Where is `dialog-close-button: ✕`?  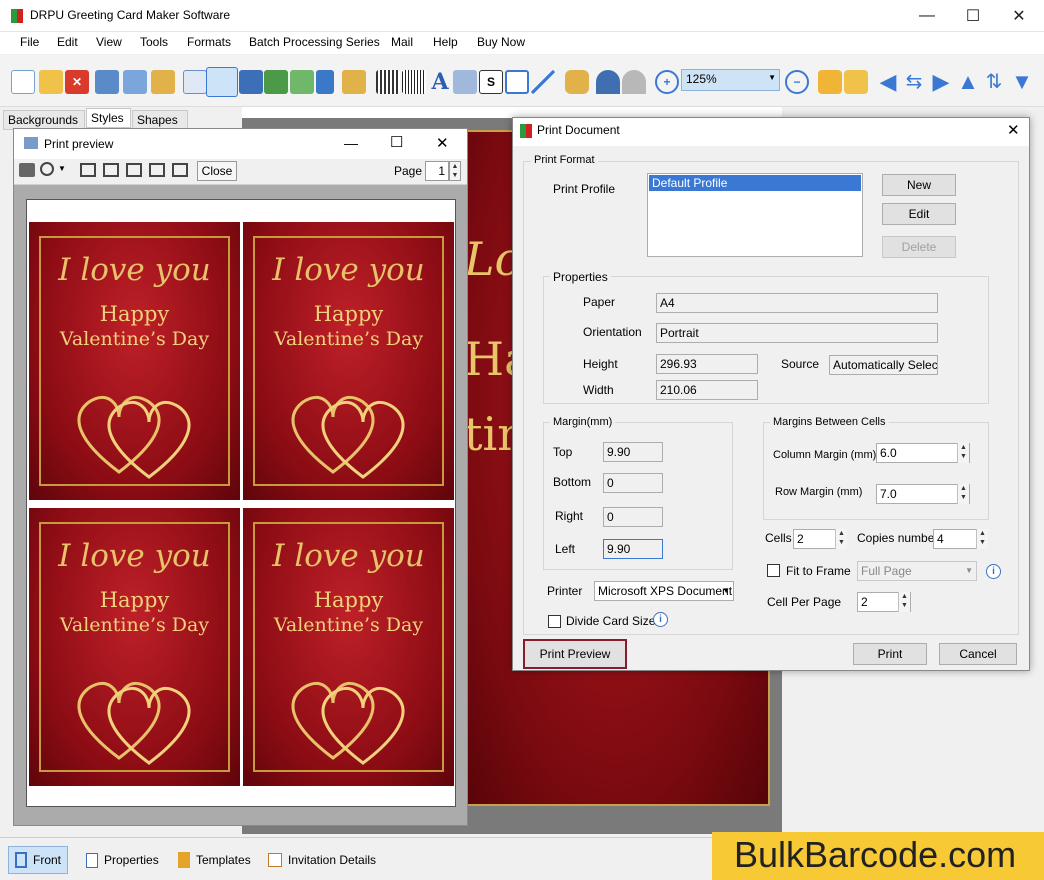 dialog-close-button: ✕ is located at coordinates (1013, 130).